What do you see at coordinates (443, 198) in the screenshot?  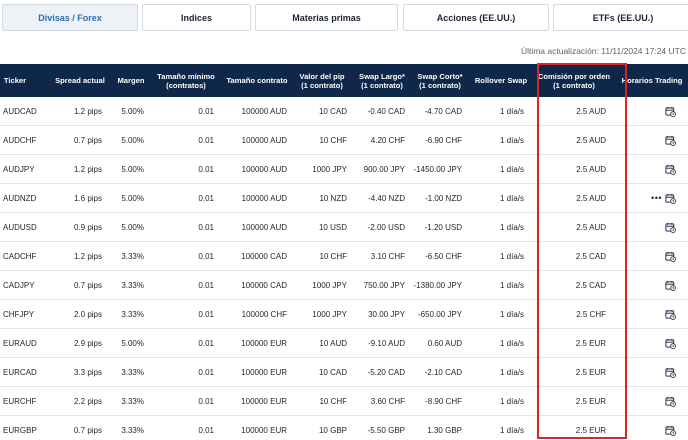 I see `swap-short-cell: -1.00 NZD` at bounding box center [443, 198].